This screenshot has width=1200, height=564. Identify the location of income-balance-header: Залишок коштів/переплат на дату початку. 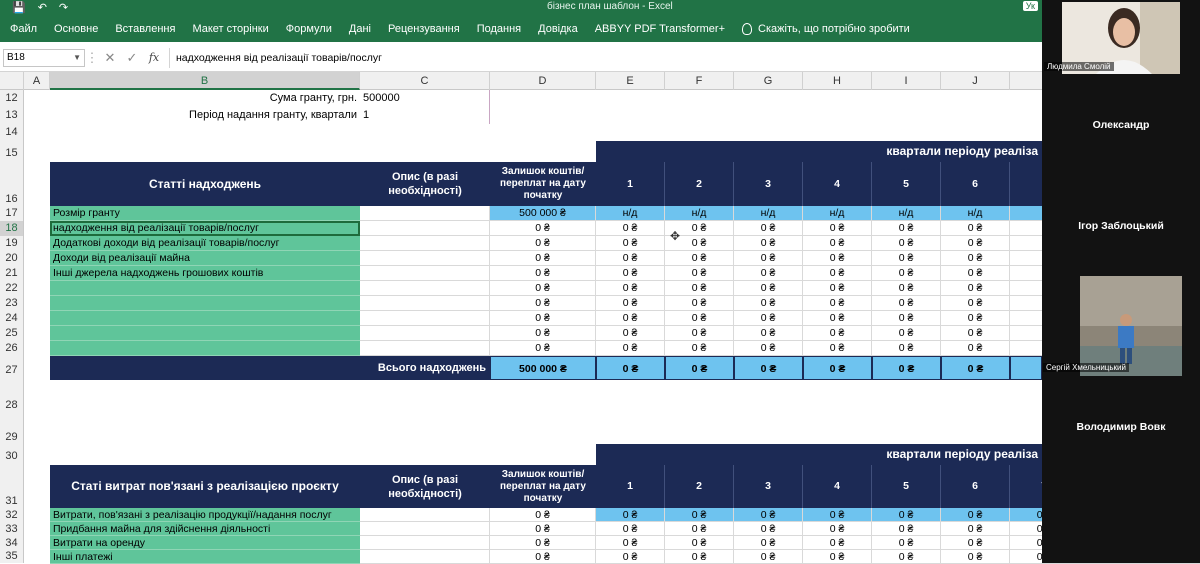
(543, 184).